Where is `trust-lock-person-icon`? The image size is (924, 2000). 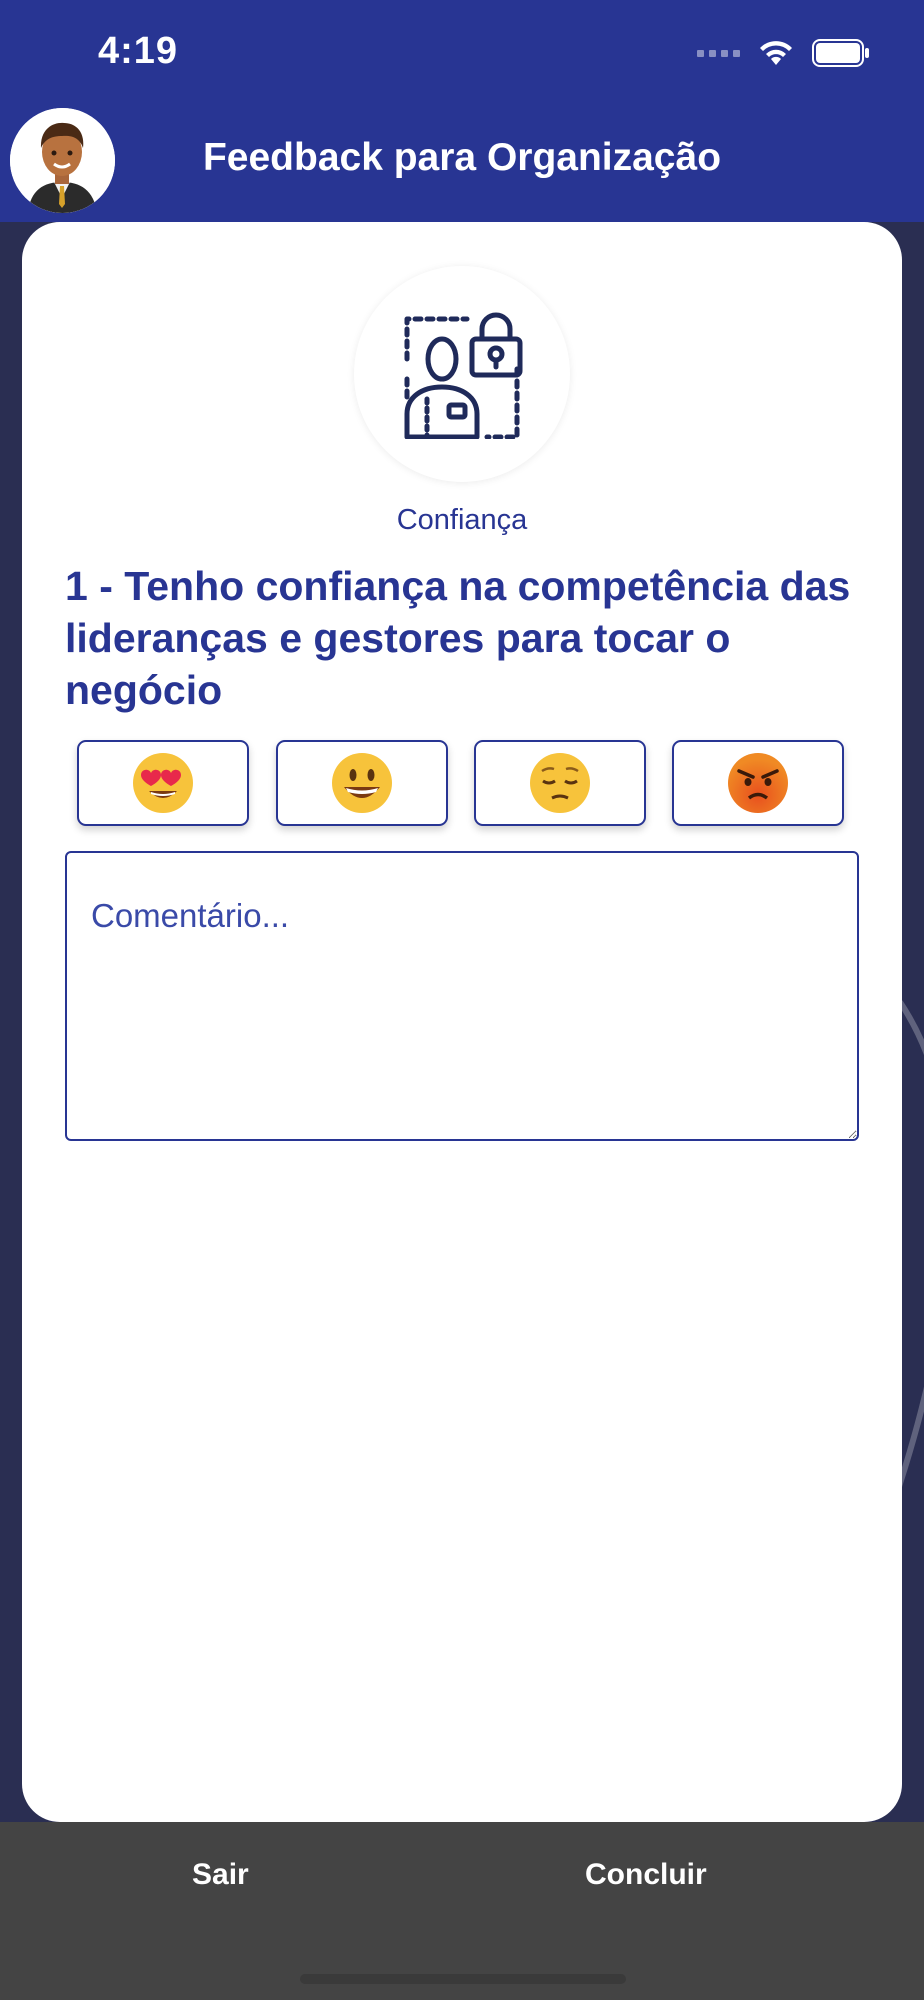 trust-lock-person-icon is located at coordinates (463, 375).